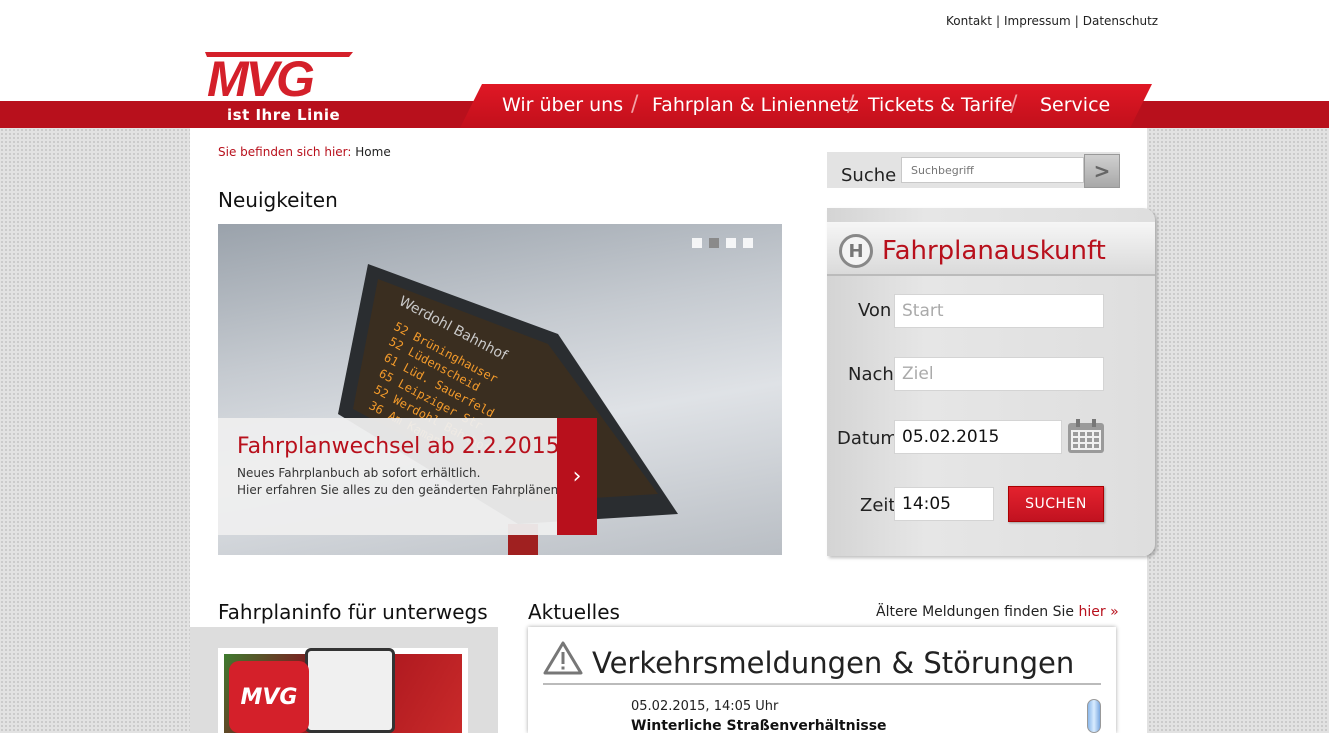  Describe the element at coordinates (940, 105) in the screenshot. I see `nav-item-tickets: Tickets & Tarife` at that location.